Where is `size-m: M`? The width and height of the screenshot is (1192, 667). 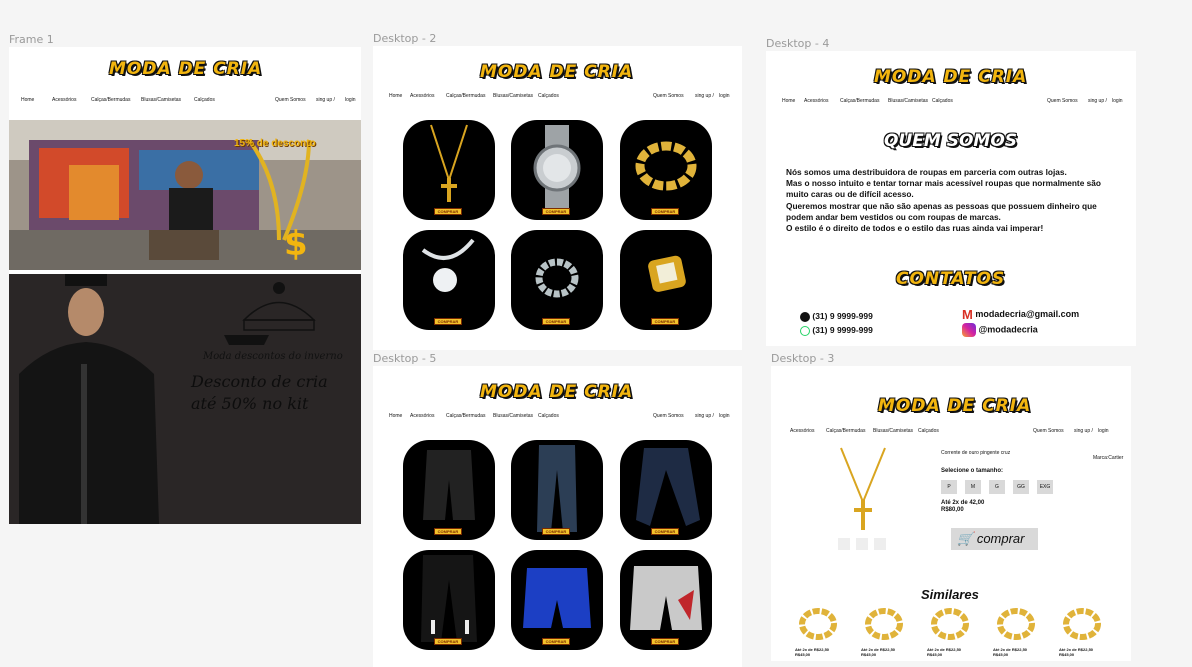 size-m: M is located at coordinates (973, 487).